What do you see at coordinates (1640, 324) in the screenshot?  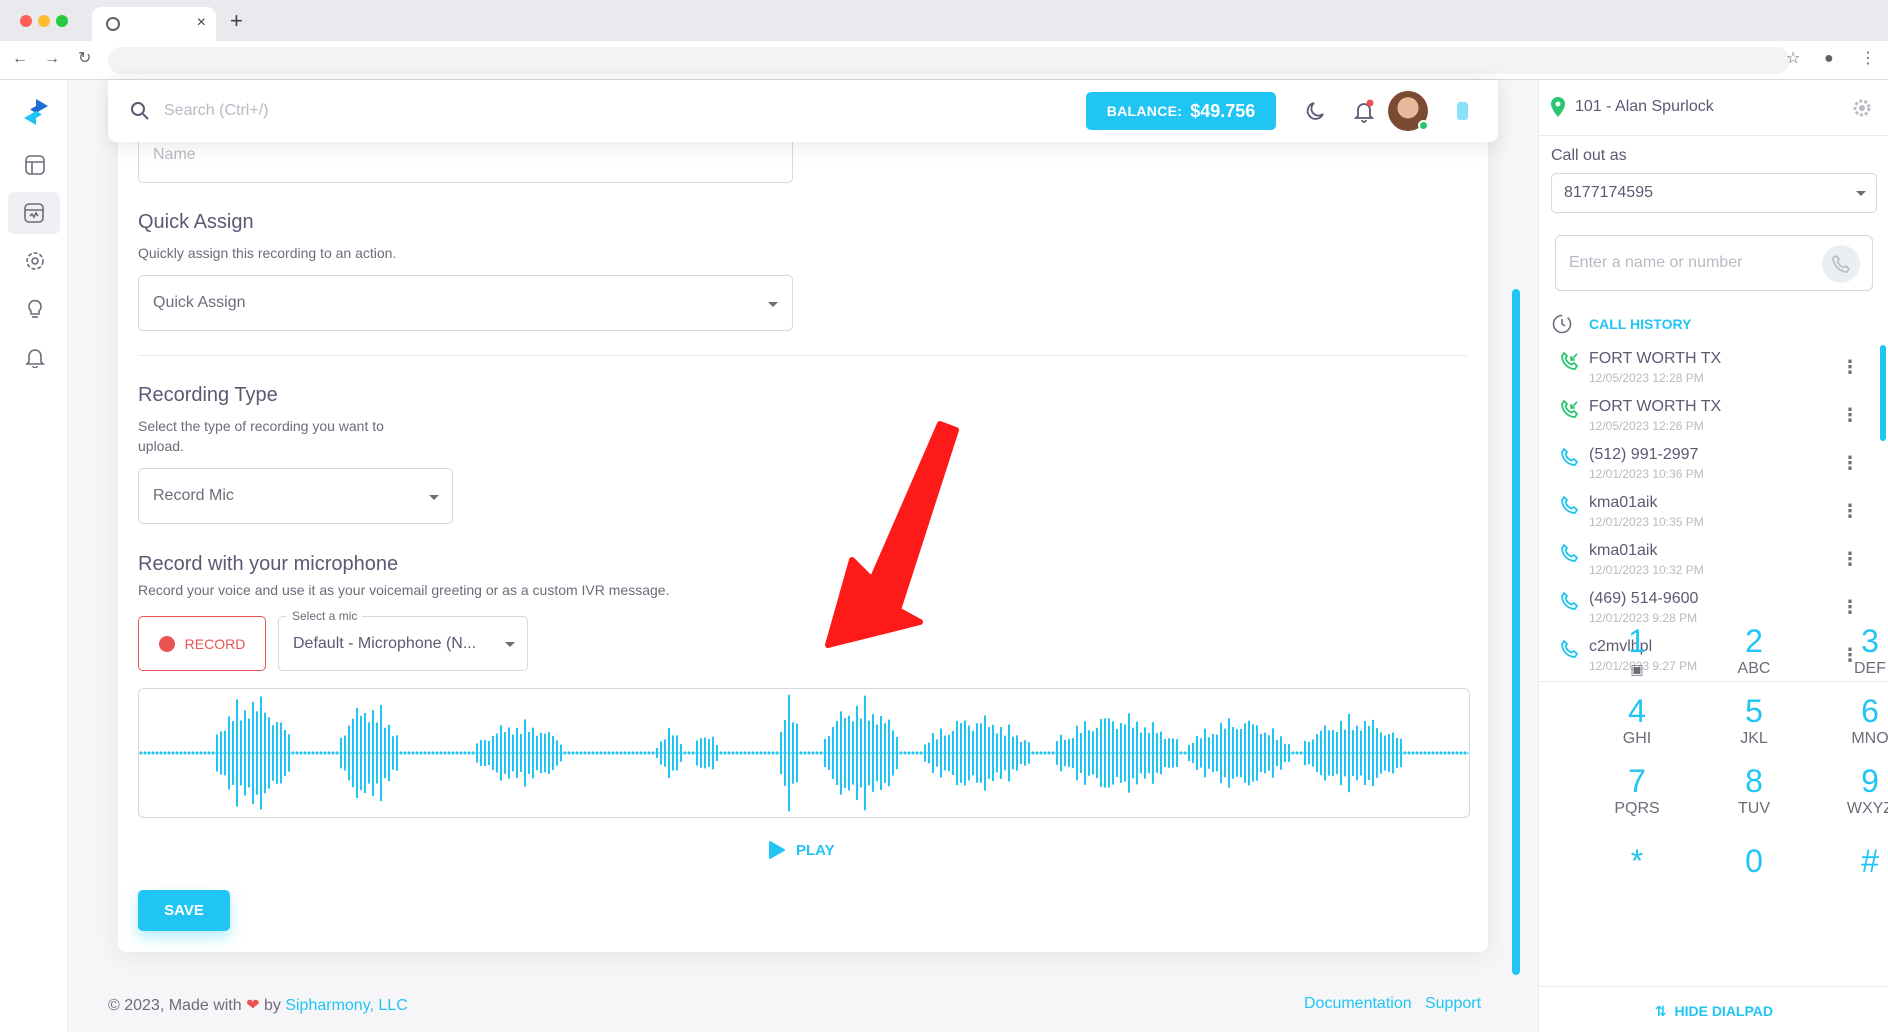 I see `call-history-title: CALL HISTORY` at bounding box center [1640, 324].